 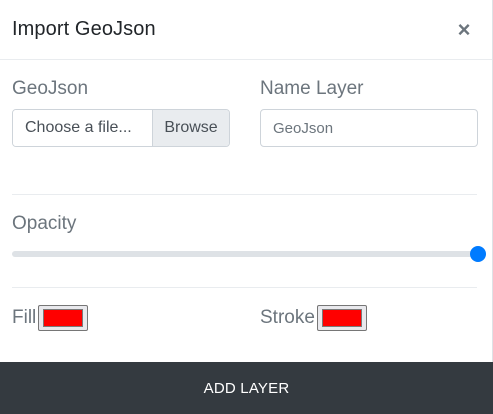 I want to click on name-layer-group: Name Layer, so click(x=369, y=112).